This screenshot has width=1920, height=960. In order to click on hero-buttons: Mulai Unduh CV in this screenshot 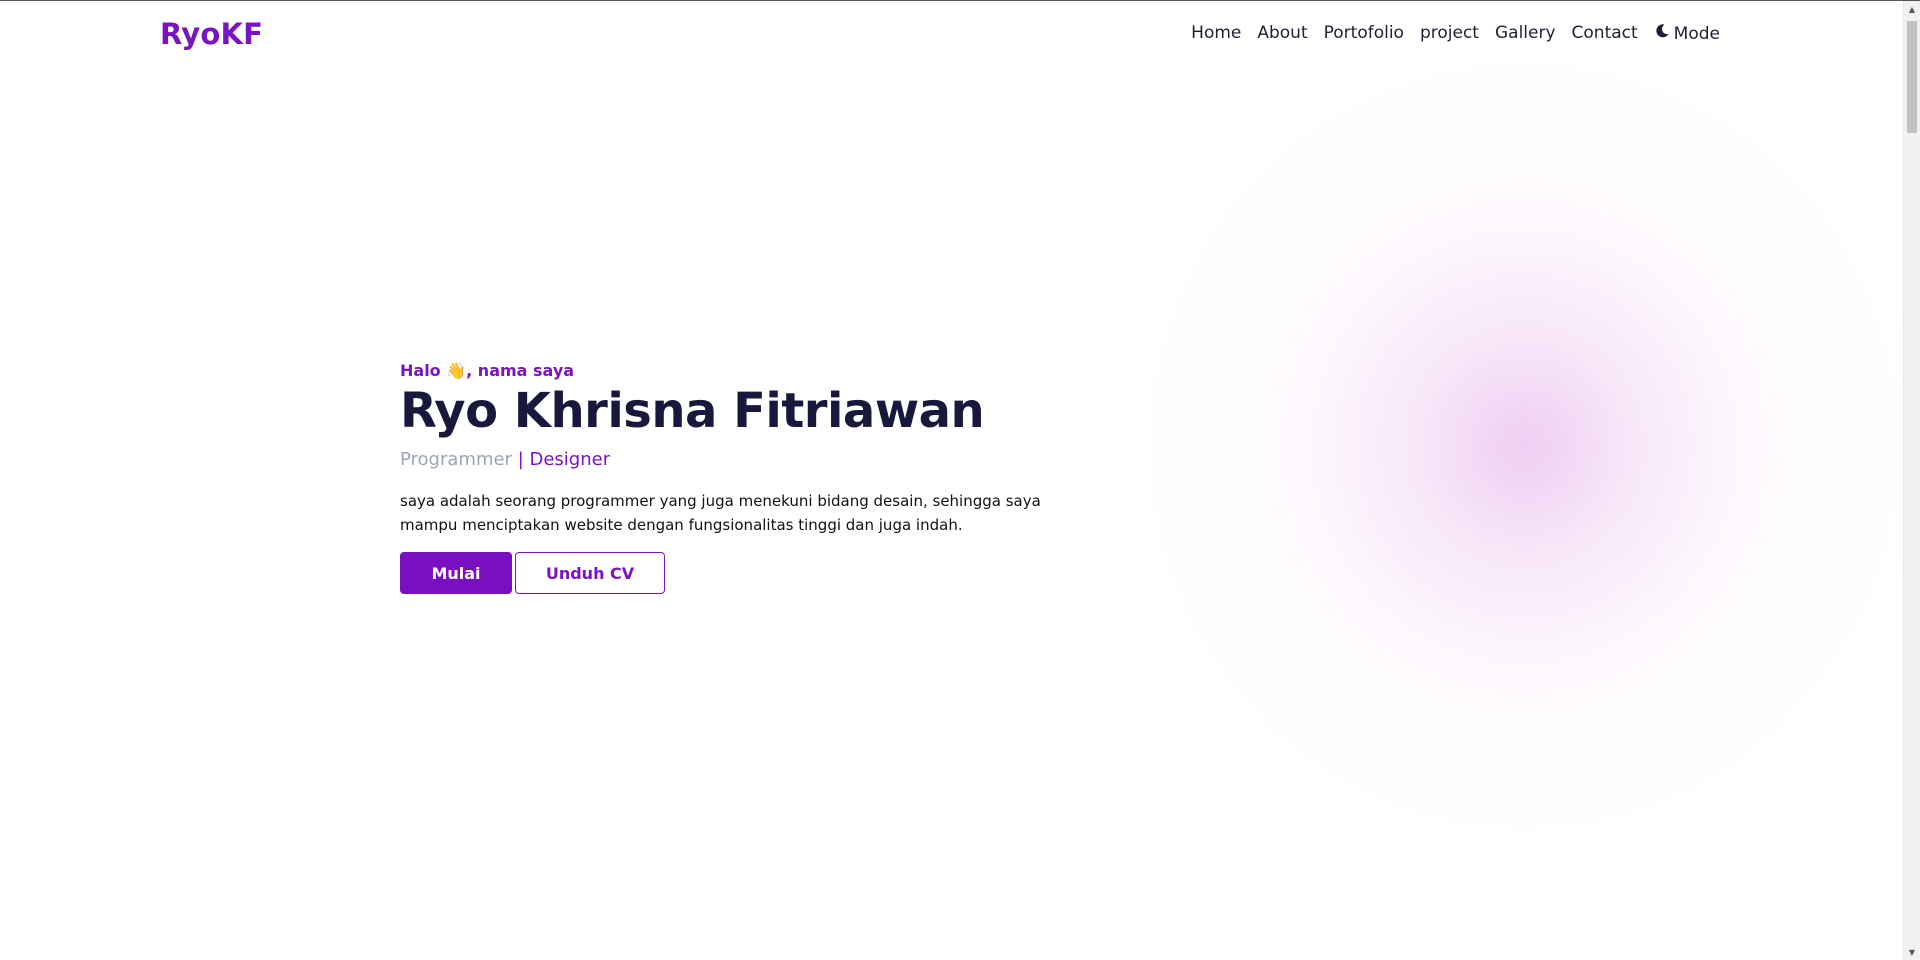, I will do `click(750, 573)`.